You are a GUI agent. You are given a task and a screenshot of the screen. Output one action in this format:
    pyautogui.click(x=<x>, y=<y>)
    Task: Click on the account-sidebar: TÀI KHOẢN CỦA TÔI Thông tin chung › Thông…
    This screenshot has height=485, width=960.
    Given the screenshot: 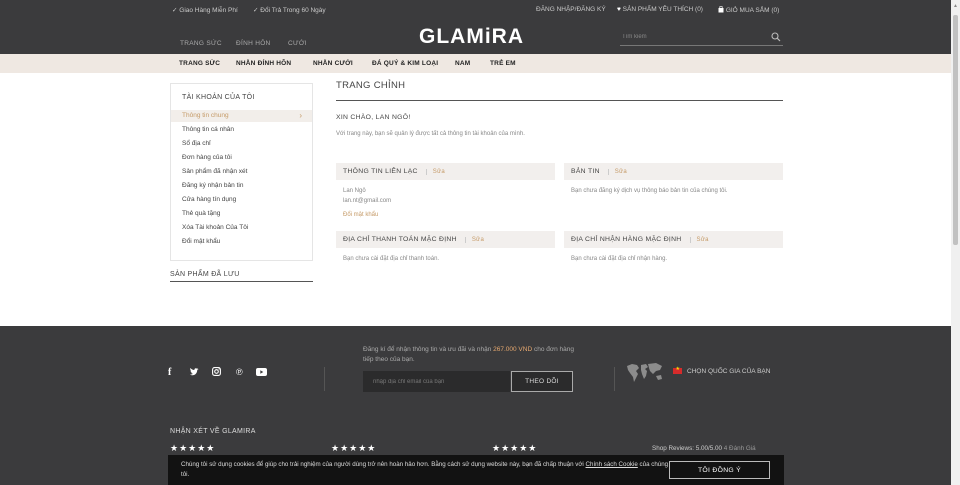 What is the action you would take?
    pyautogui.click(x=241, y=172)
    